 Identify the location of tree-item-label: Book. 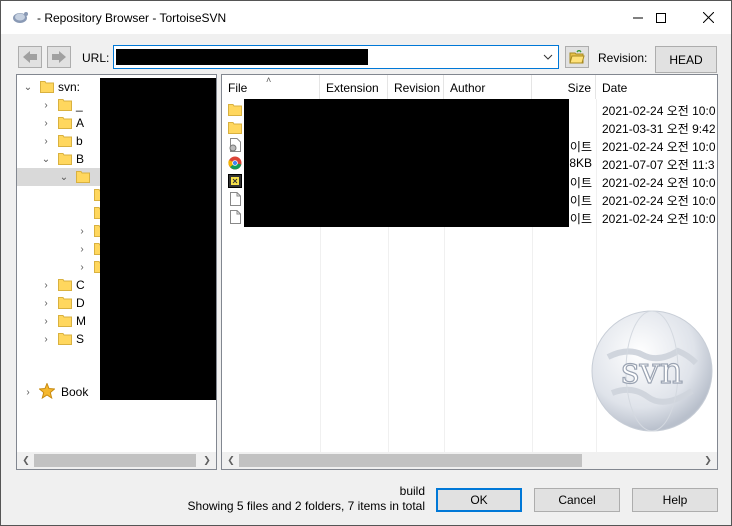
(75, 392).